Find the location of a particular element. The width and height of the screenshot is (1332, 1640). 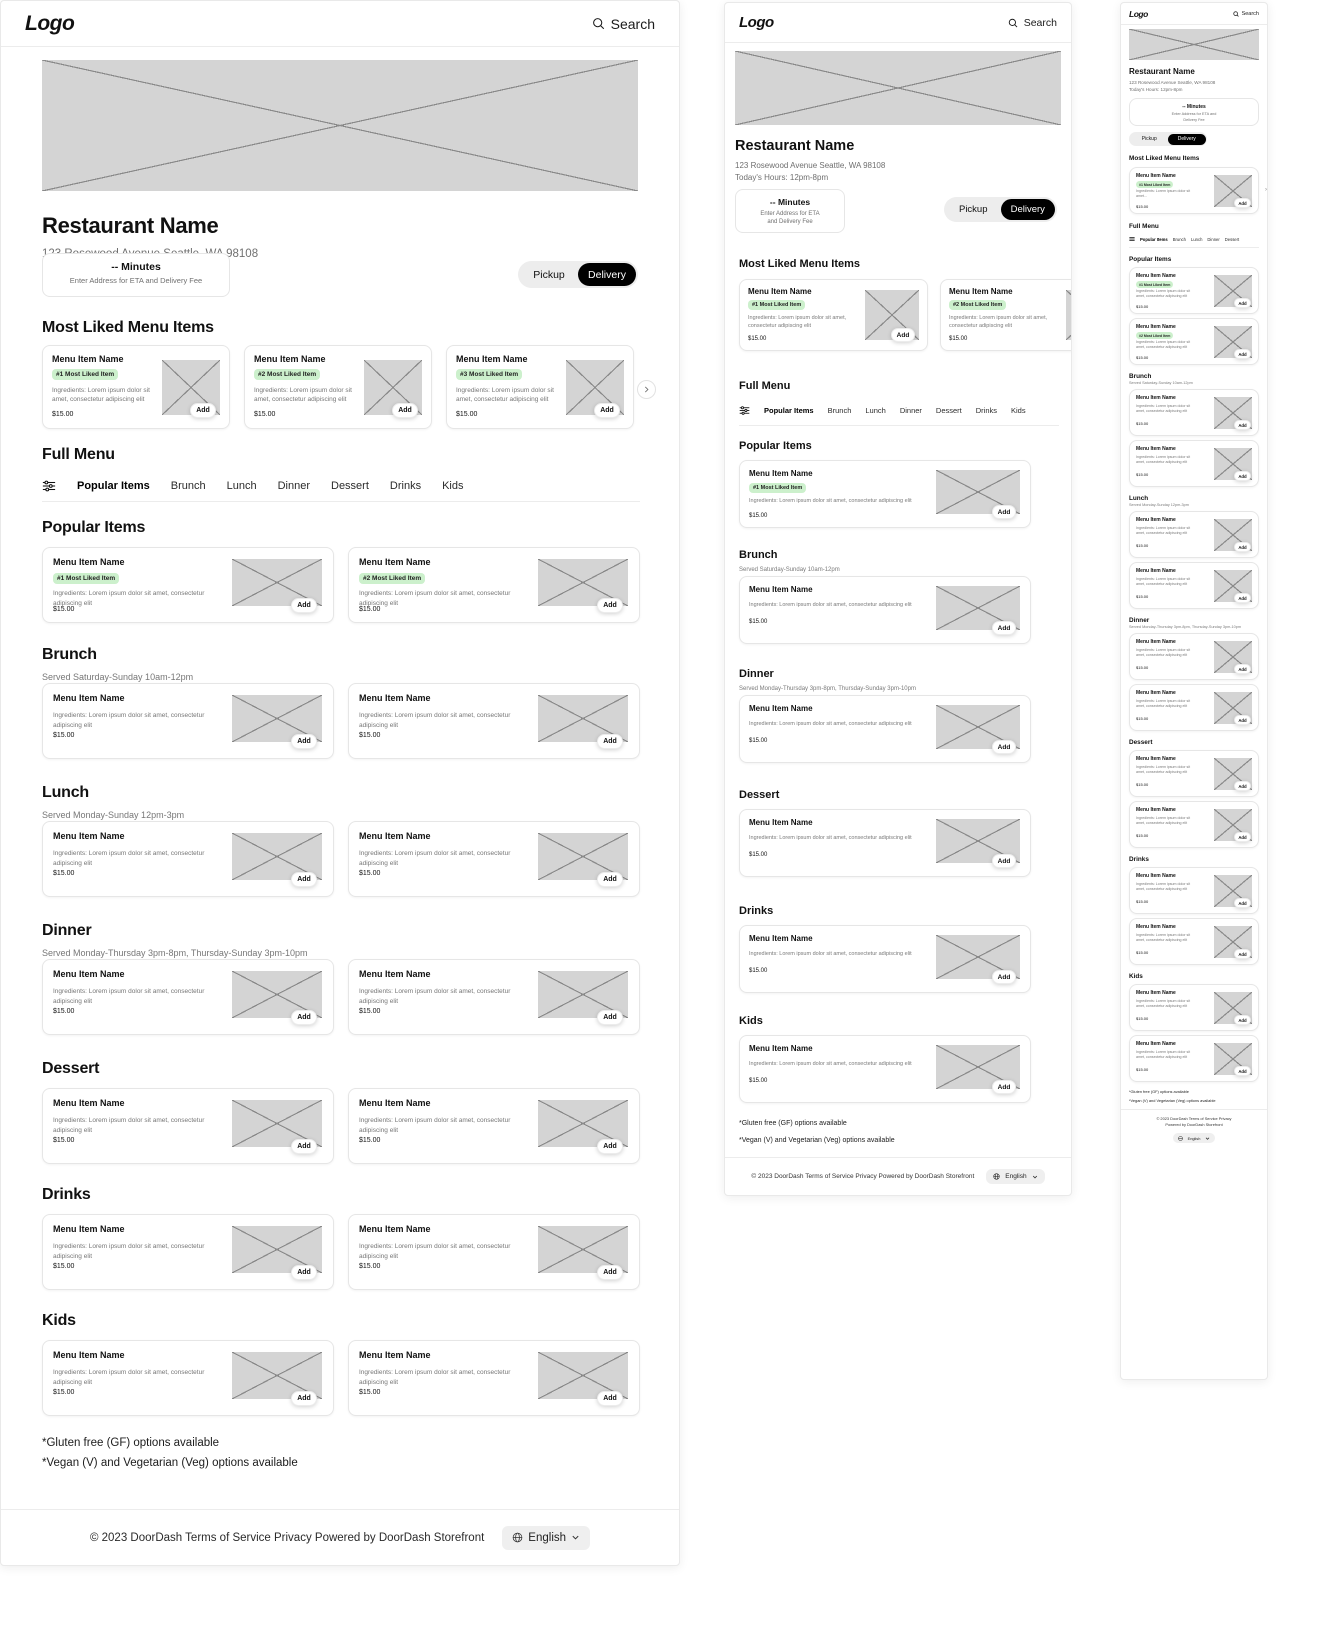

delivery-tab: Delivery is located at coordinates (1027, 209).